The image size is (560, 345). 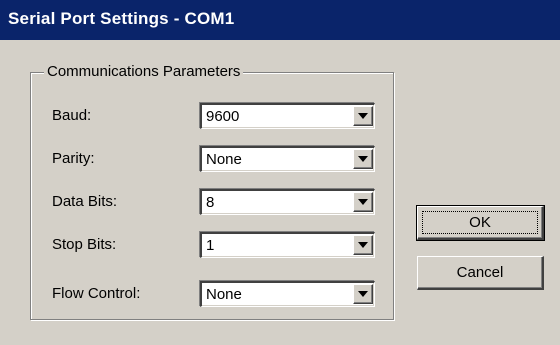 I want to click on ok-button-label: OK, so click(x=480, y=222).